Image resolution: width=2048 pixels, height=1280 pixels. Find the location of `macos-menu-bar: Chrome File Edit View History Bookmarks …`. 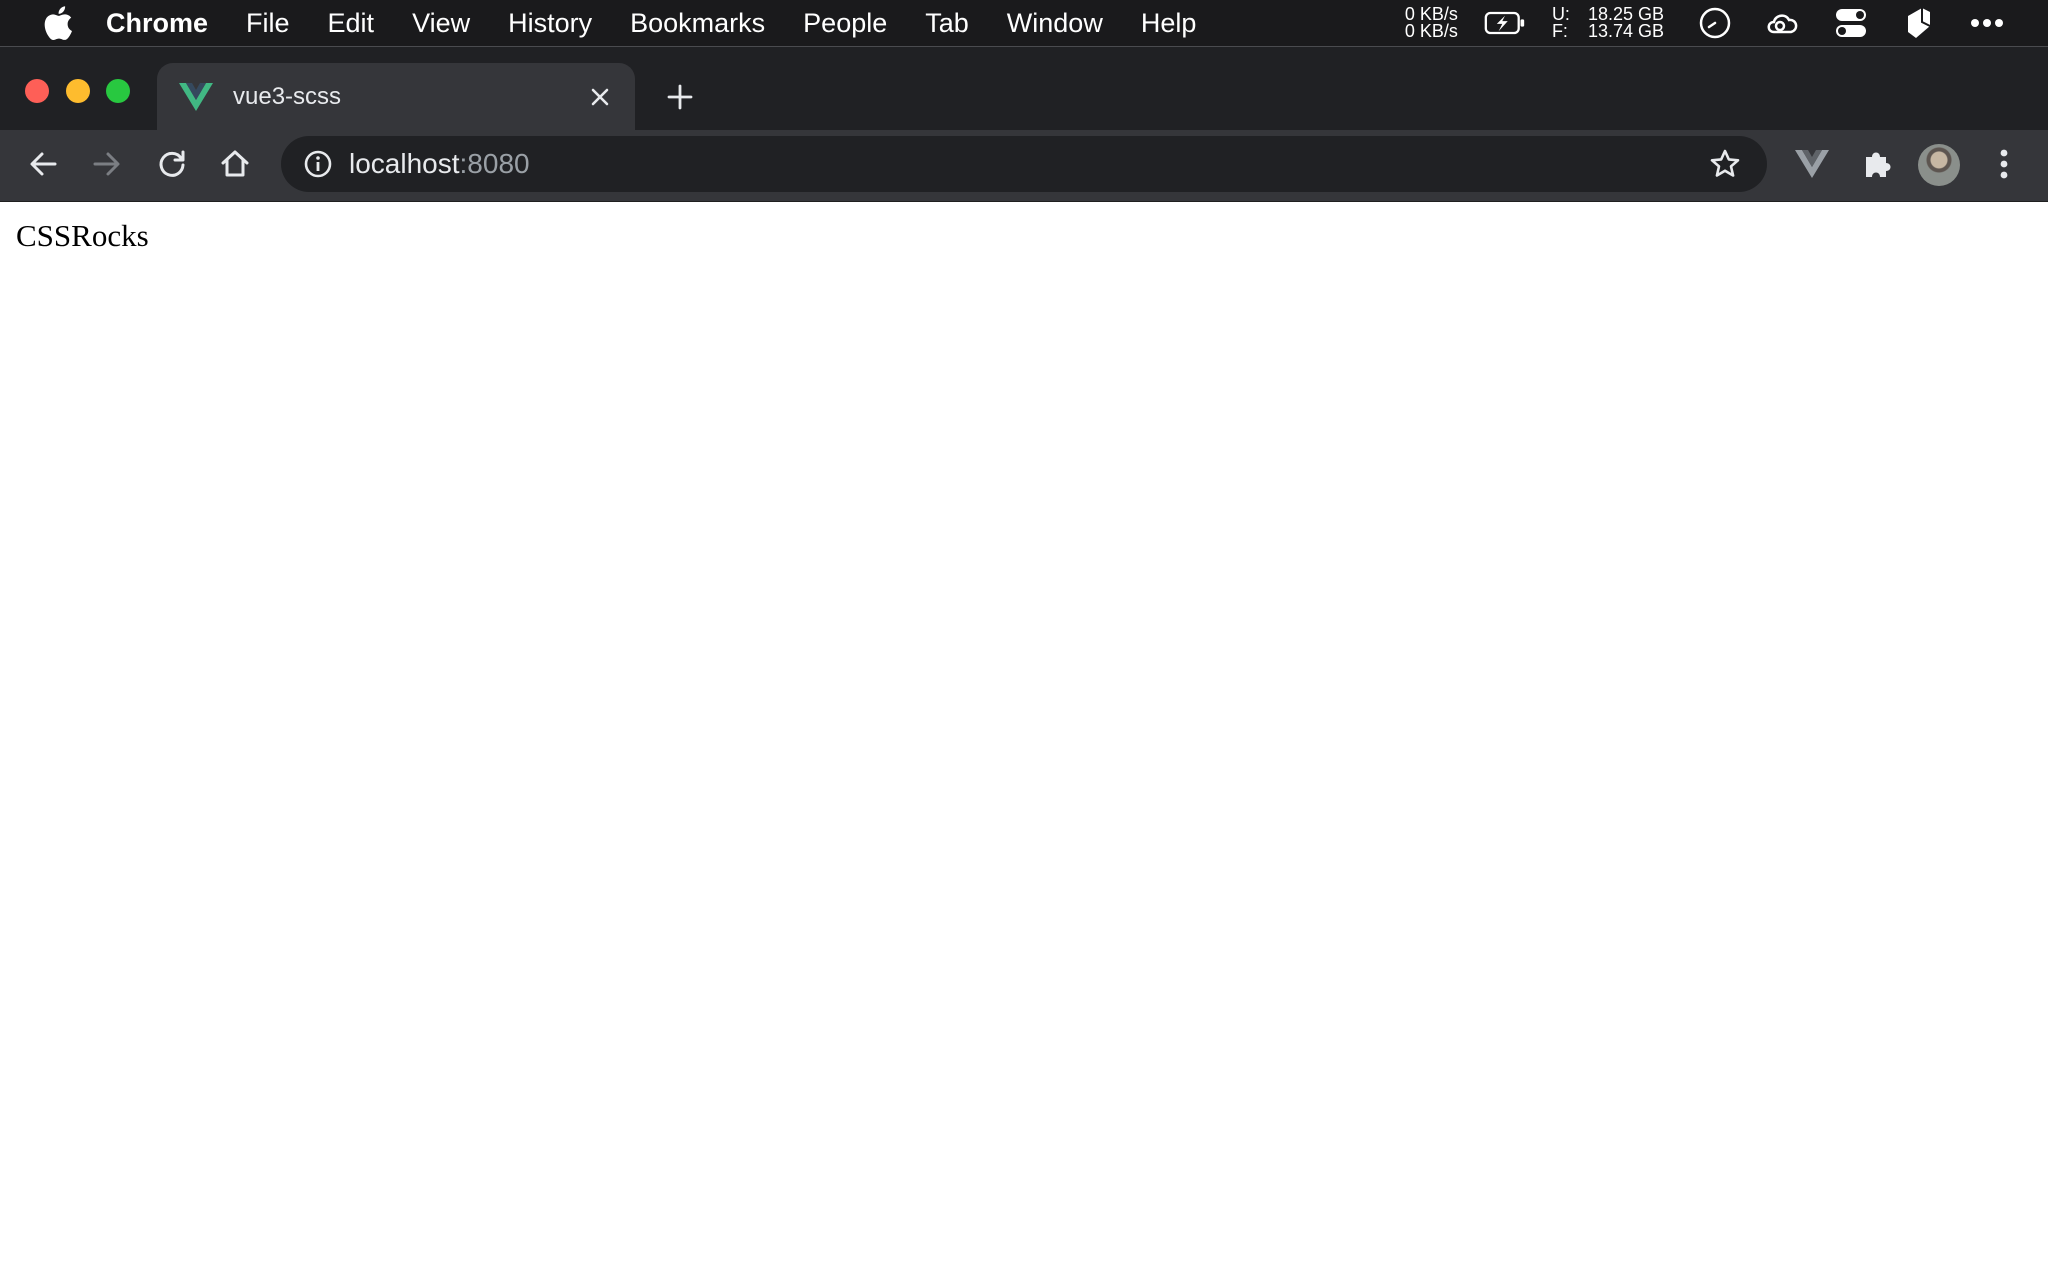

macos-menu-bar: Chrome File Edit View History Bookmarks … is located at coordinates (1024, 23).